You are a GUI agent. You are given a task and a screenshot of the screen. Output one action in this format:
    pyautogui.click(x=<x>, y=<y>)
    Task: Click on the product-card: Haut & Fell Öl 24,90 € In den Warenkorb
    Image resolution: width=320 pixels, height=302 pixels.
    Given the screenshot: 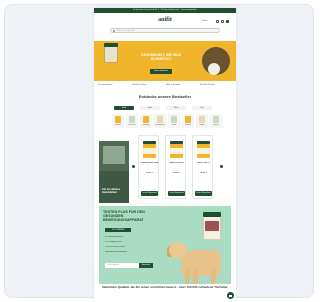 What is the action you would take?
    pyautogui.click(x=202, y=167)
    